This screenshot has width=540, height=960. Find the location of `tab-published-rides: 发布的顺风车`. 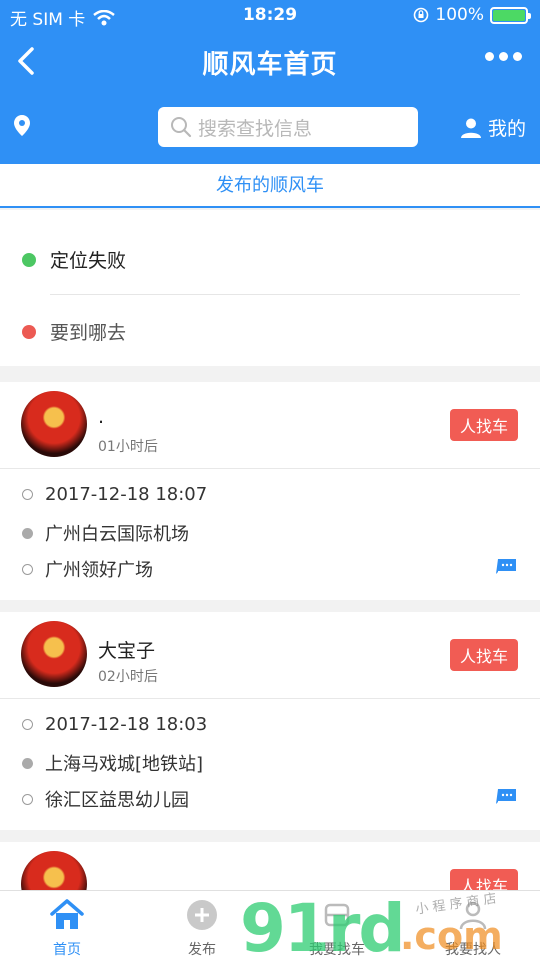

tab-published-rides: 发布的顺风车 is located at coordinates (270, 186).